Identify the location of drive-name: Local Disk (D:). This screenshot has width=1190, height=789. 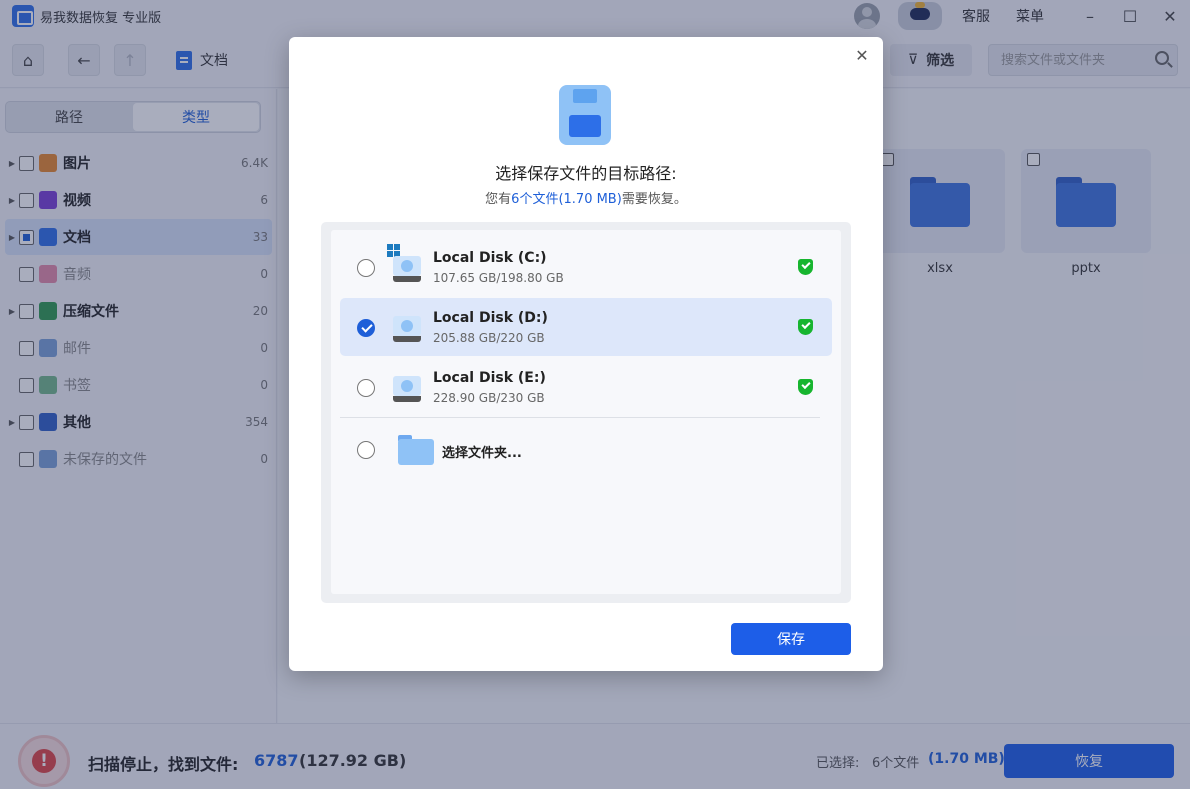
(490, 318).